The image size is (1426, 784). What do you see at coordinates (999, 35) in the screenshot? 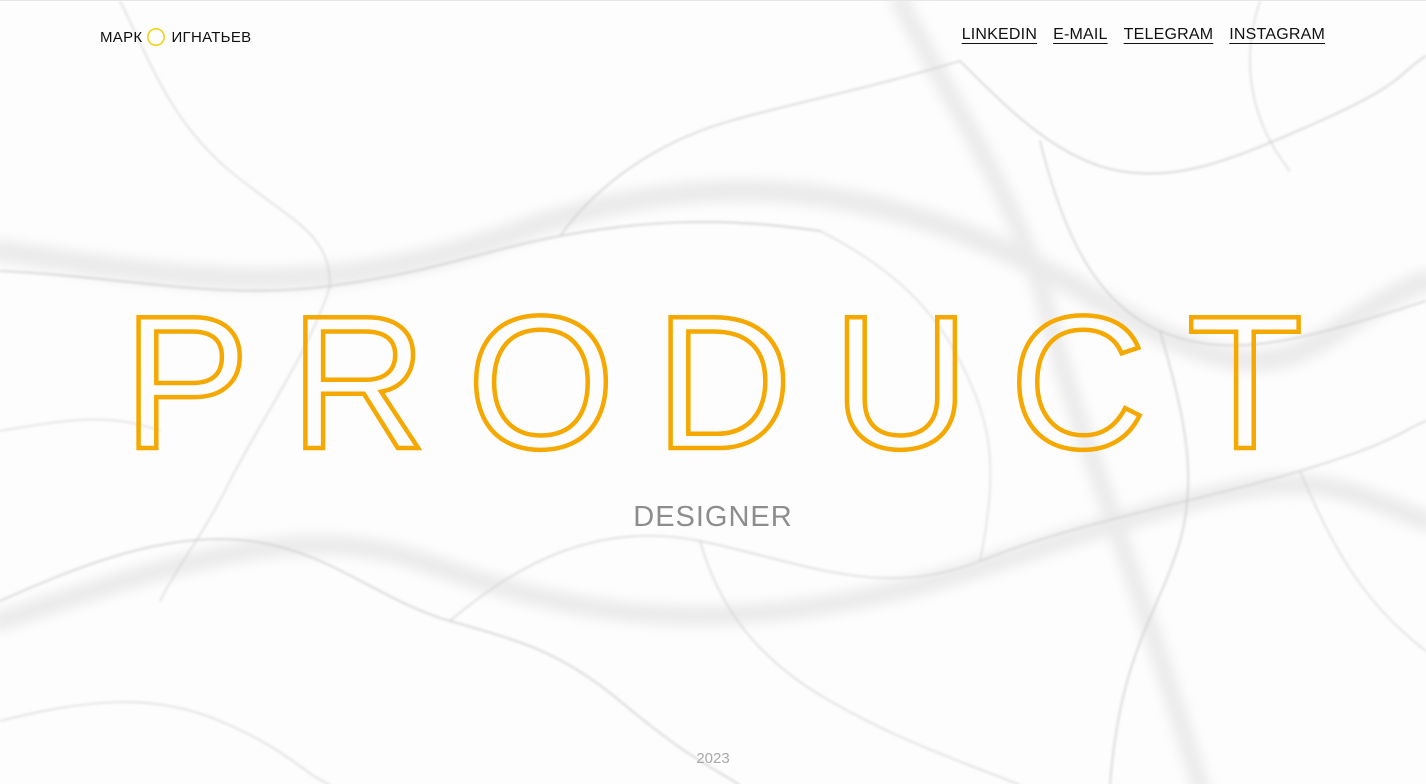
I see `nav-link-linkedin: LINKEDIN` at bounding box center [999, 35].